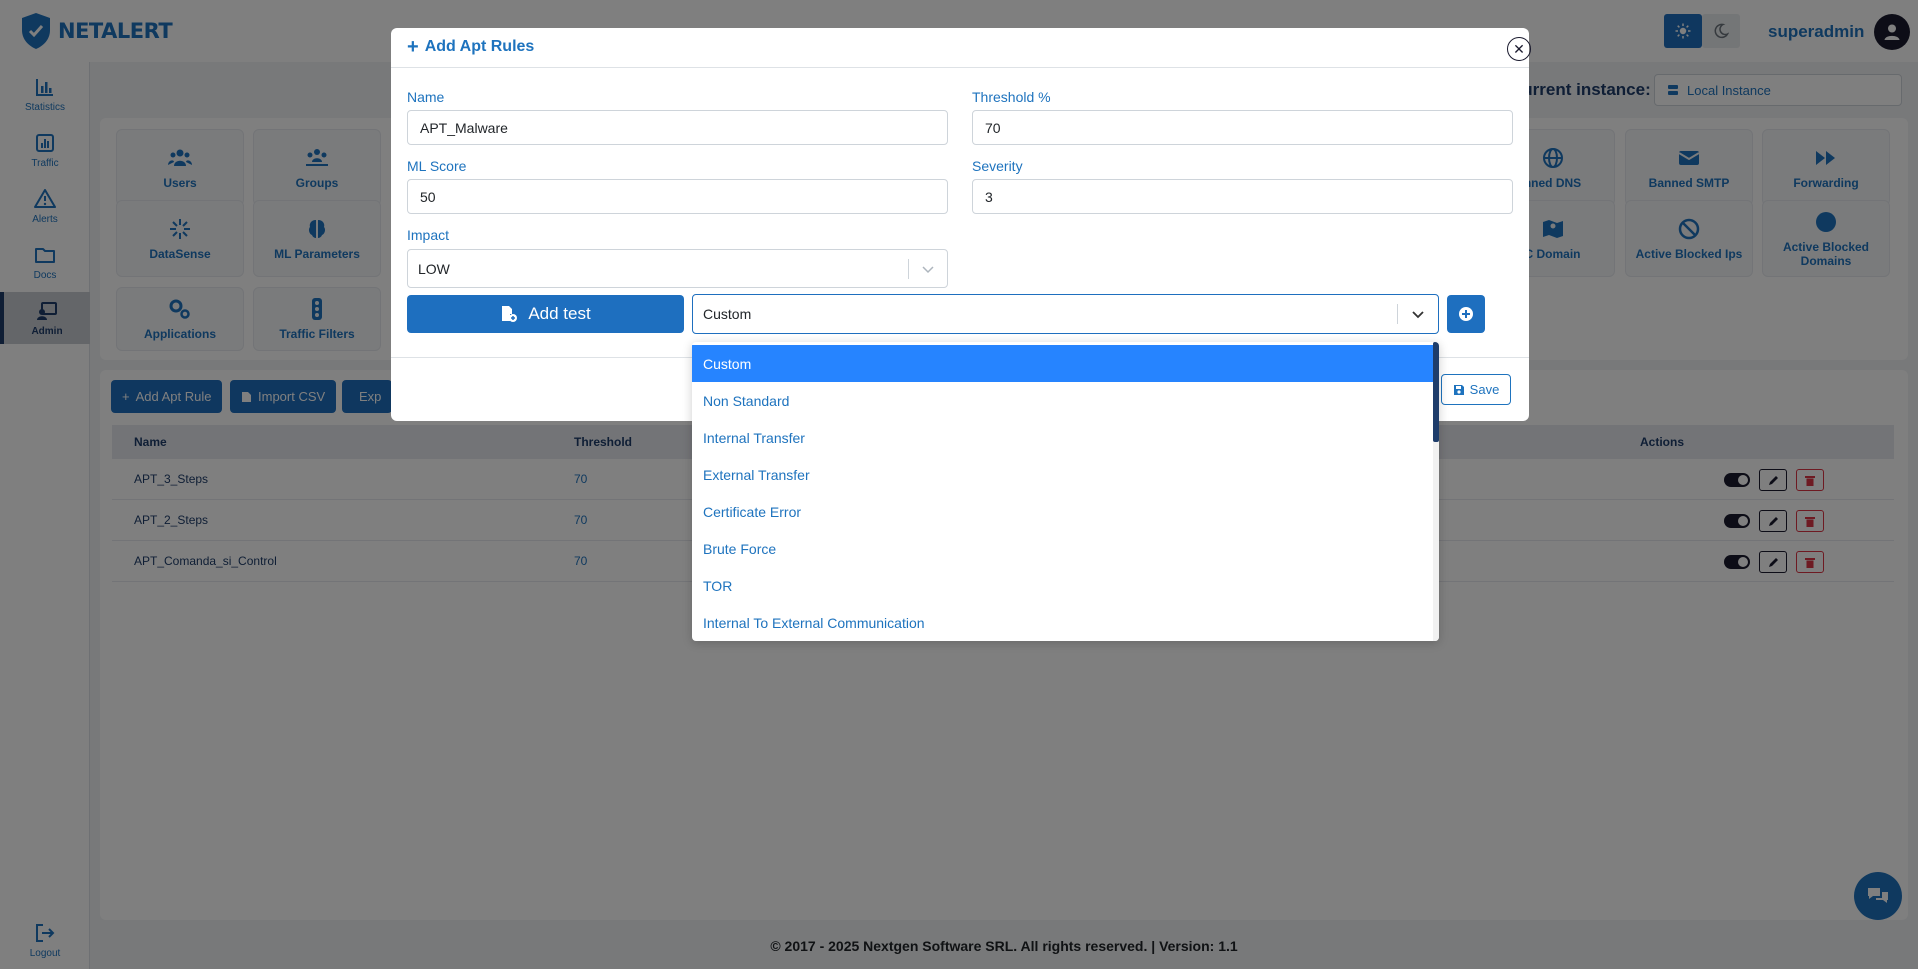 Image resolution: width=1918 pixels, height=969 pixels. What do you see at coordinates (997, 166) in the screenshot?
I see `severity-label: Severity` at bounding box center [997, 166].